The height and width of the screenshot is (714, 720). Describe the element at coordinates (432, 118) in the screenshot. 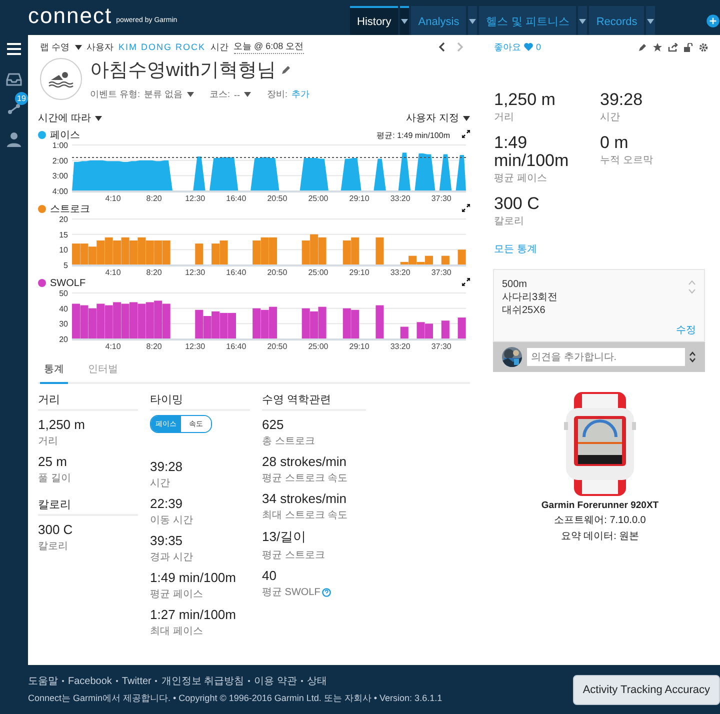

I see `view-dropdown: 사용자 지정` at that location.